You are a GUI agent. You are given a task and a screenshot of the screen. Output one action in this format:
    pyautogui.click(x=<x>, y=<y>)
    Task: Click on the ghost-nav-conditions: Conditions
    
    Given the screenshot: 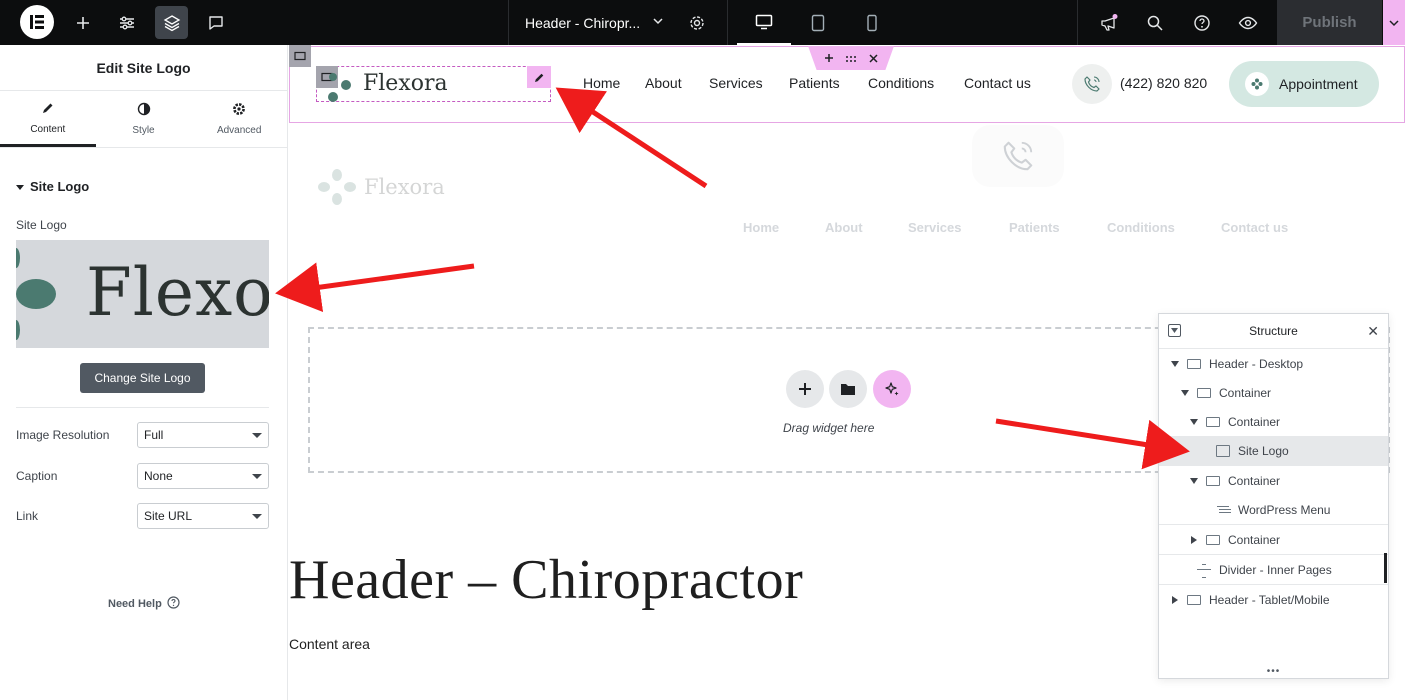 What is the action you would take?
    pyautogui.click(x=1141, y=227)
    